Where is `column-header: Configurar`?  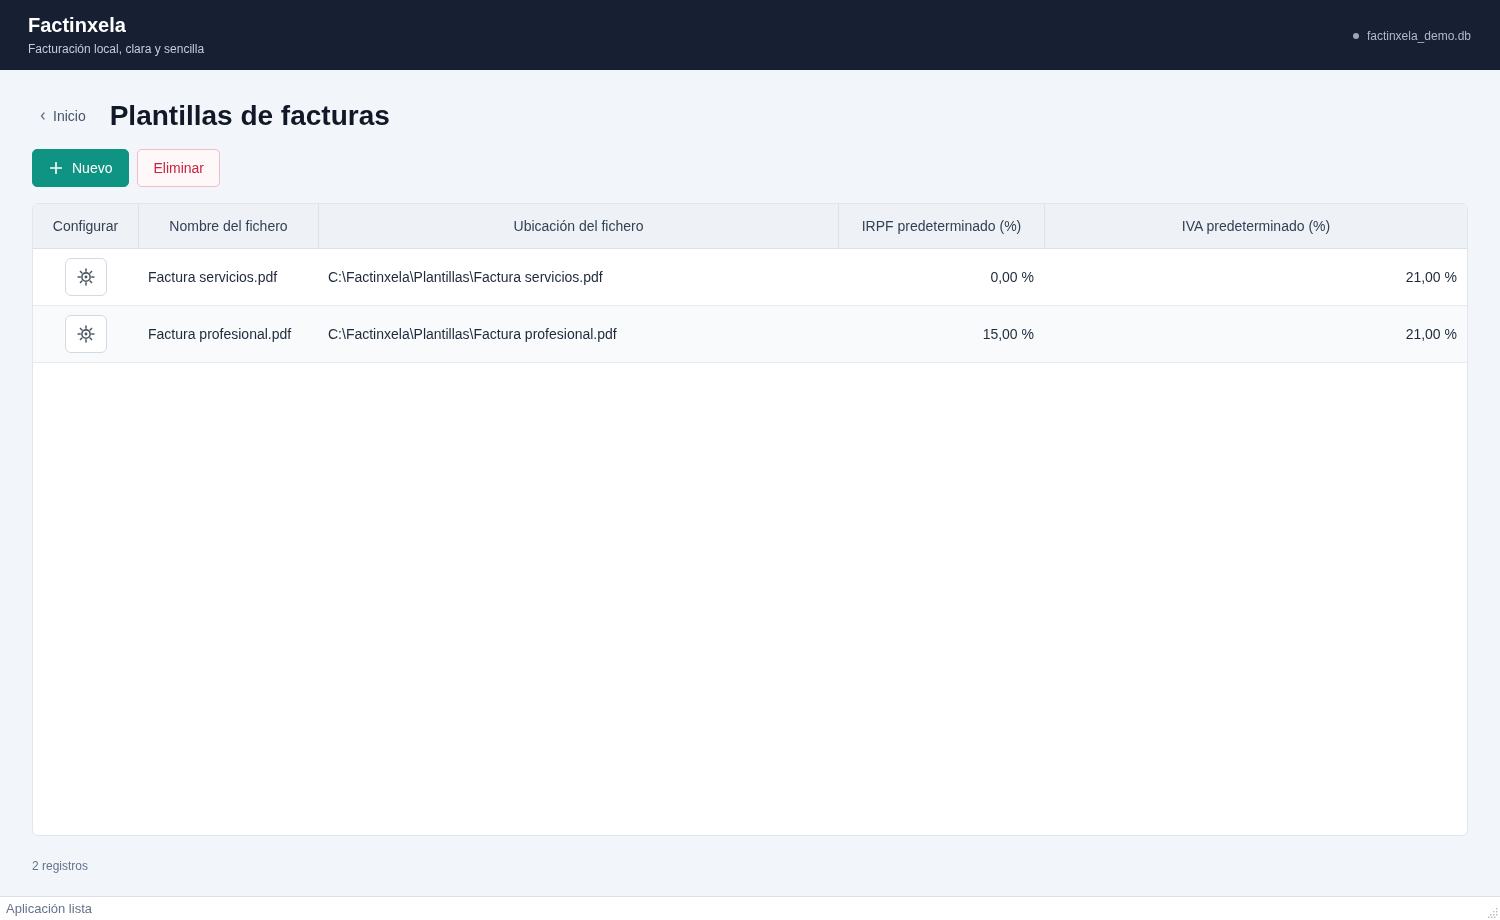
column-header: Configurar is located at coordinates (85, 226).